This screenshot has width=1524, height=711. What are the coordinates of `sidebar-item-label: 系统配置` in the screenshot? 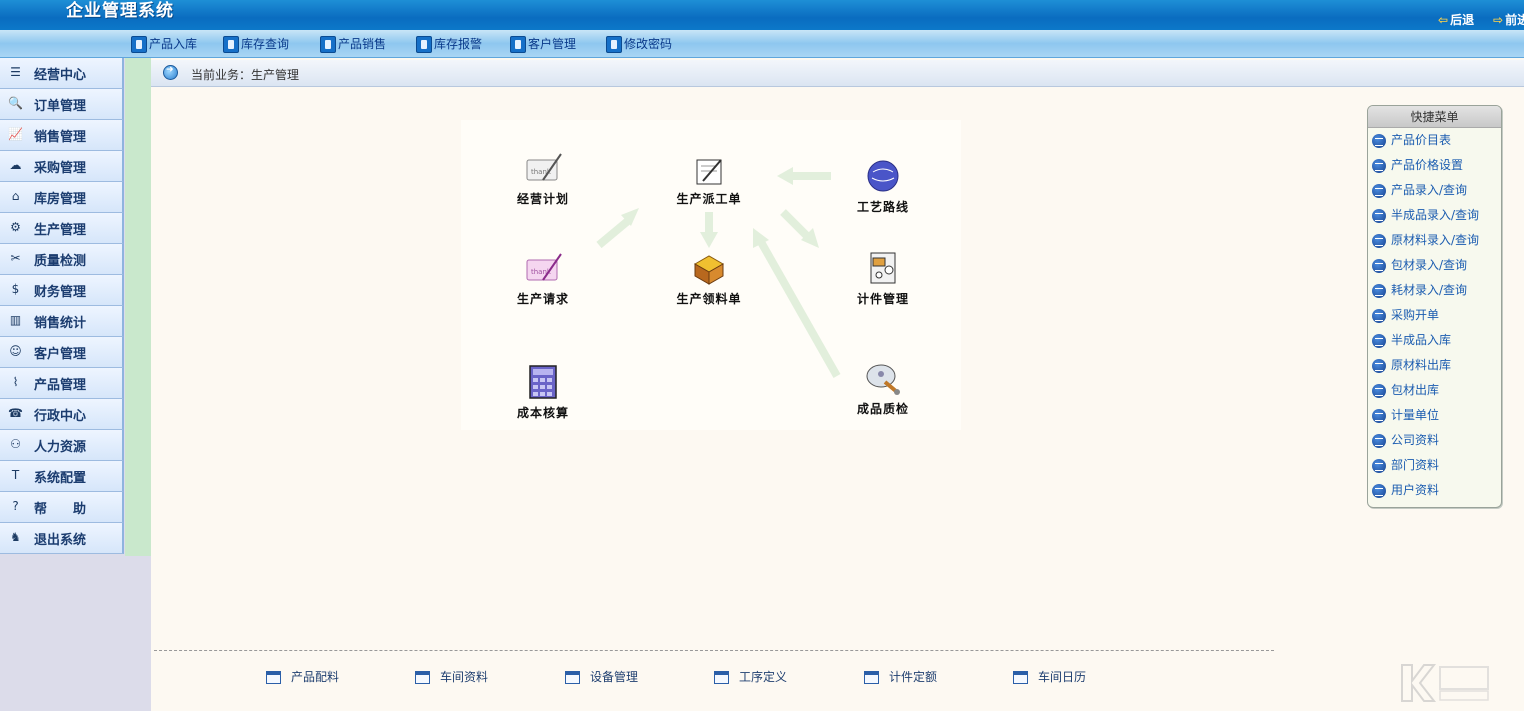 It's located at (60, 478).